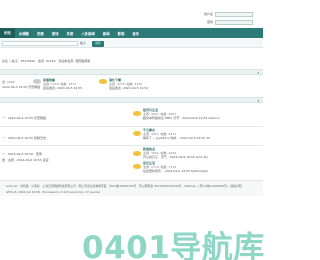 The height and width of the screenshot is (260, 320). What do you see at coordinates (7, 33) in the screenshot?
I see `nav-item-forum: 论坛` at bounding box center [7, 33].